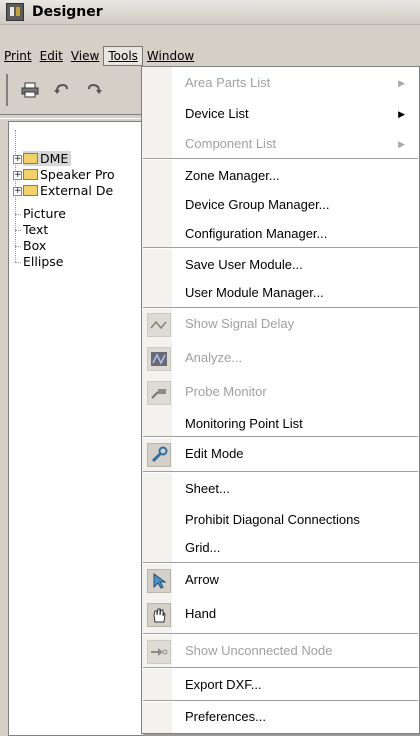 This screenshot has height=736, width=420. What do you see at coordinates (170, 56) in the screenshot?
I see `menu-window: Window` at bounding box center [170, 56].